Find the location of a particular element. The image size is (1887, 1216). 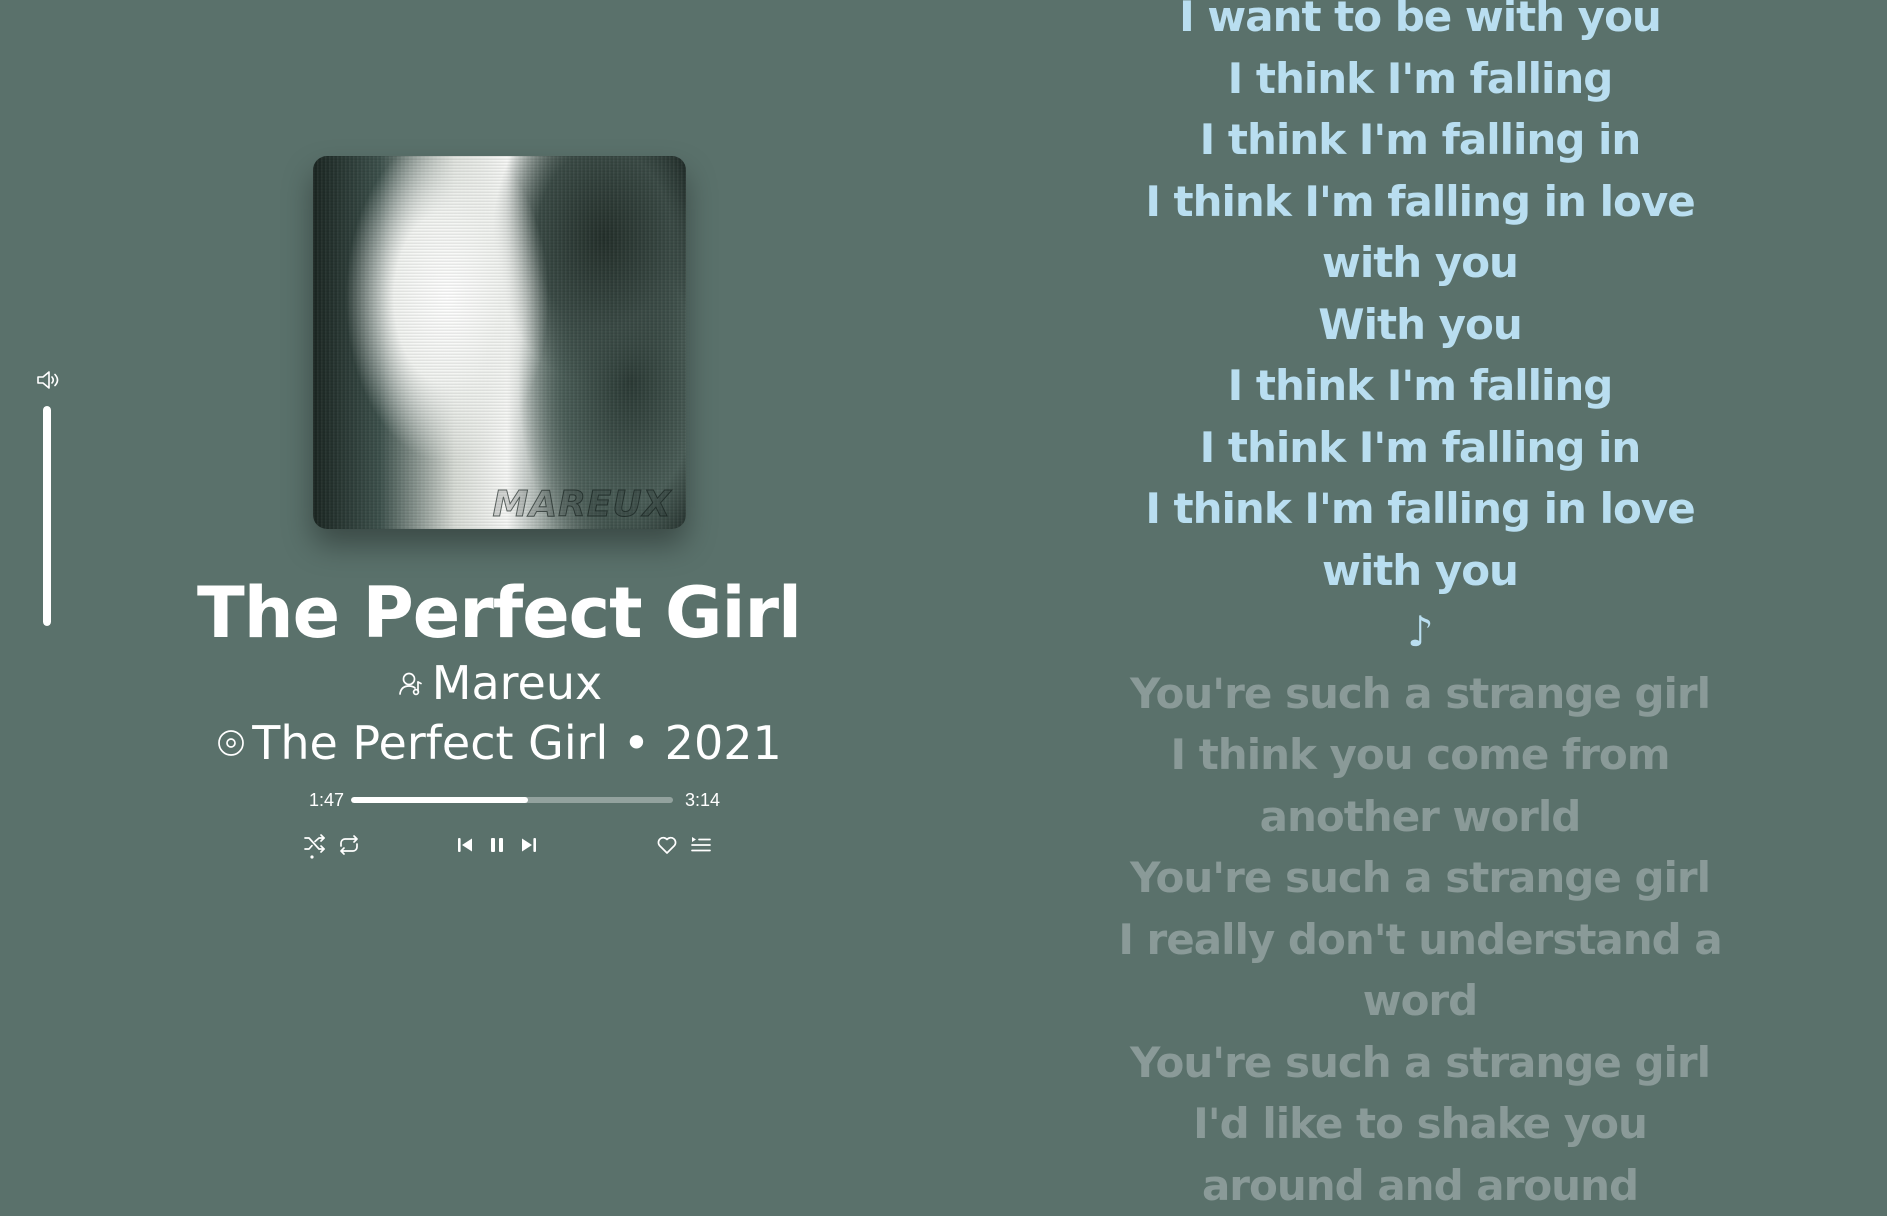

lyric-line: I think you come from another world is located at coordinates (1420, 785).